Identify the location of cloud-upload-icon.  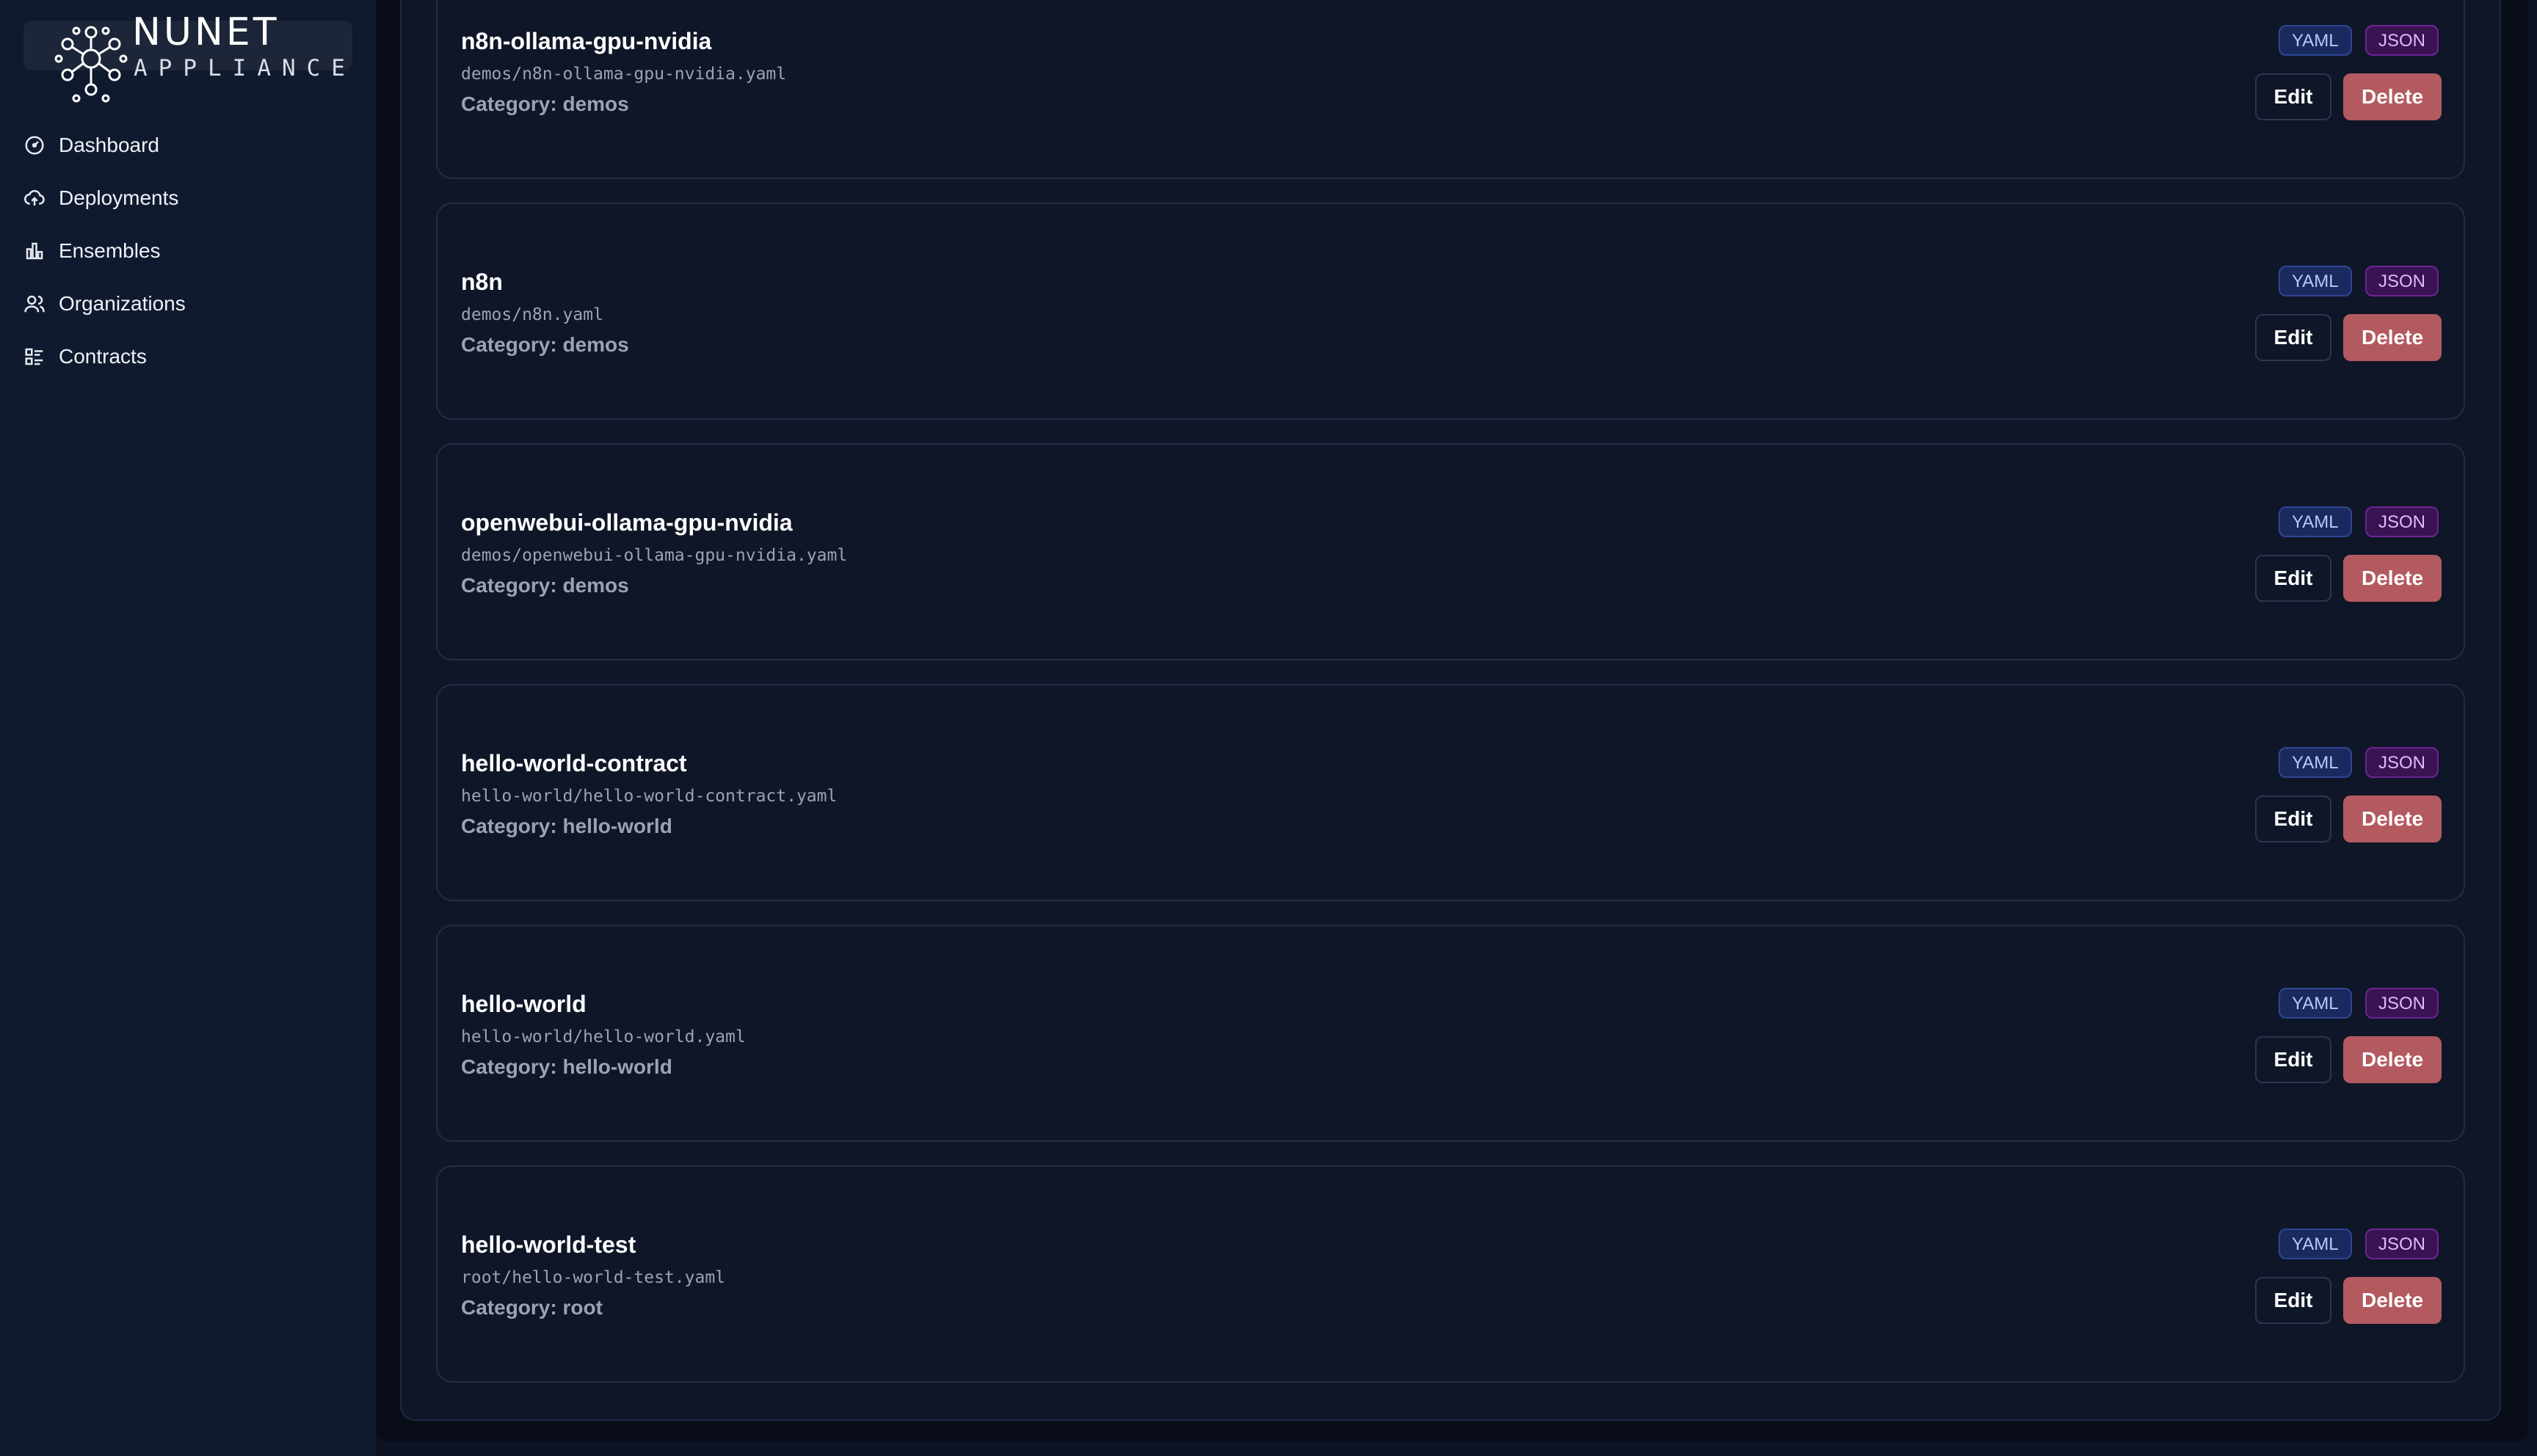
(34, 198).